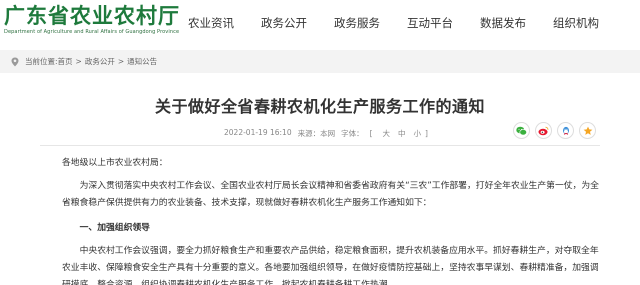  I want to click on article-source: 来源：本网, so click(316, 133).